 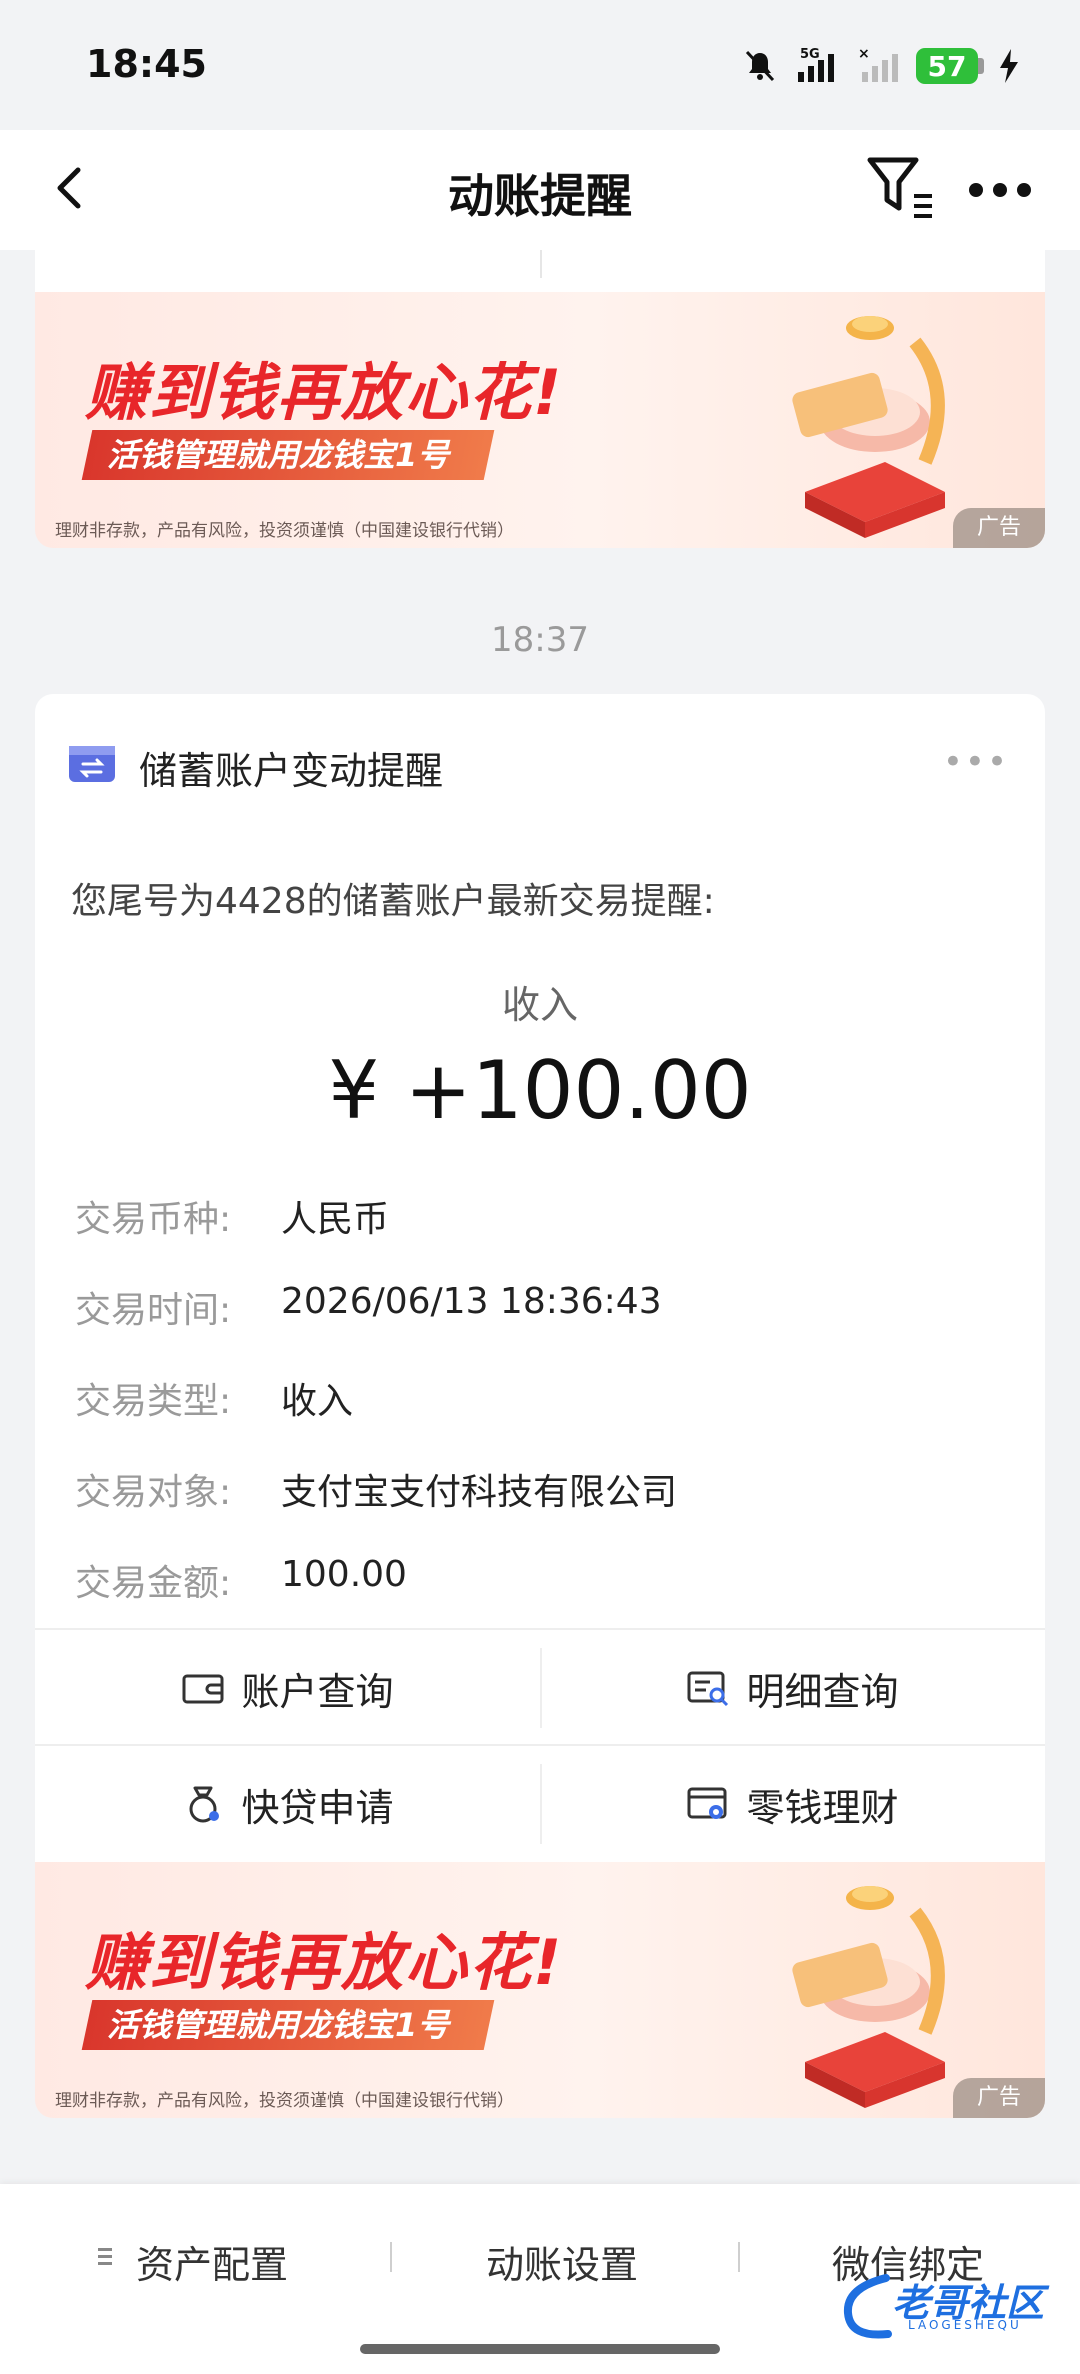 What do you see at coordinates (317, 1401) in the screenshot?
I see `detail-value-type: 收入` at bounding box center [317, 1401].